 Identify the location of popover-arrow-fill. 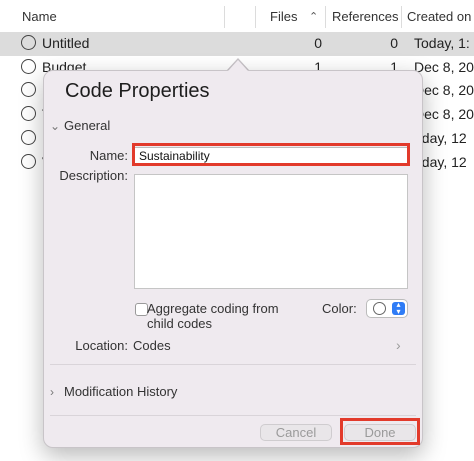
(238, 65).